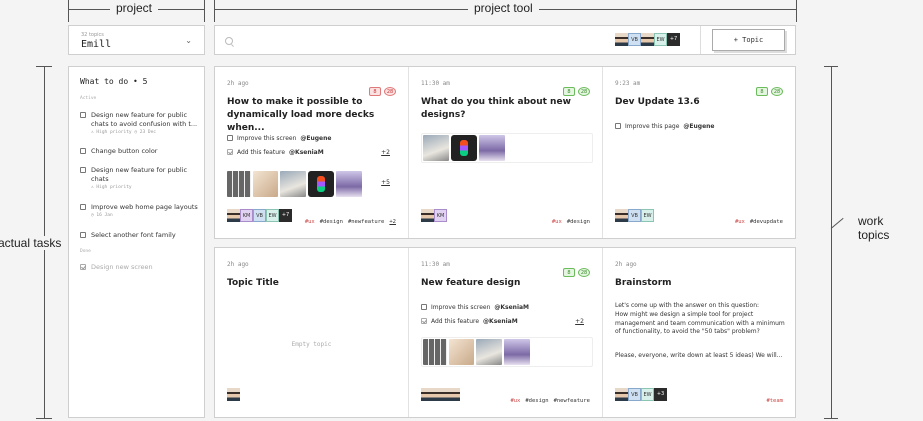  What do you see at coordinates (111, 187) in the screenshot?
I see `task-meta: ⚠ High priority` at bounding box center [111, 187].